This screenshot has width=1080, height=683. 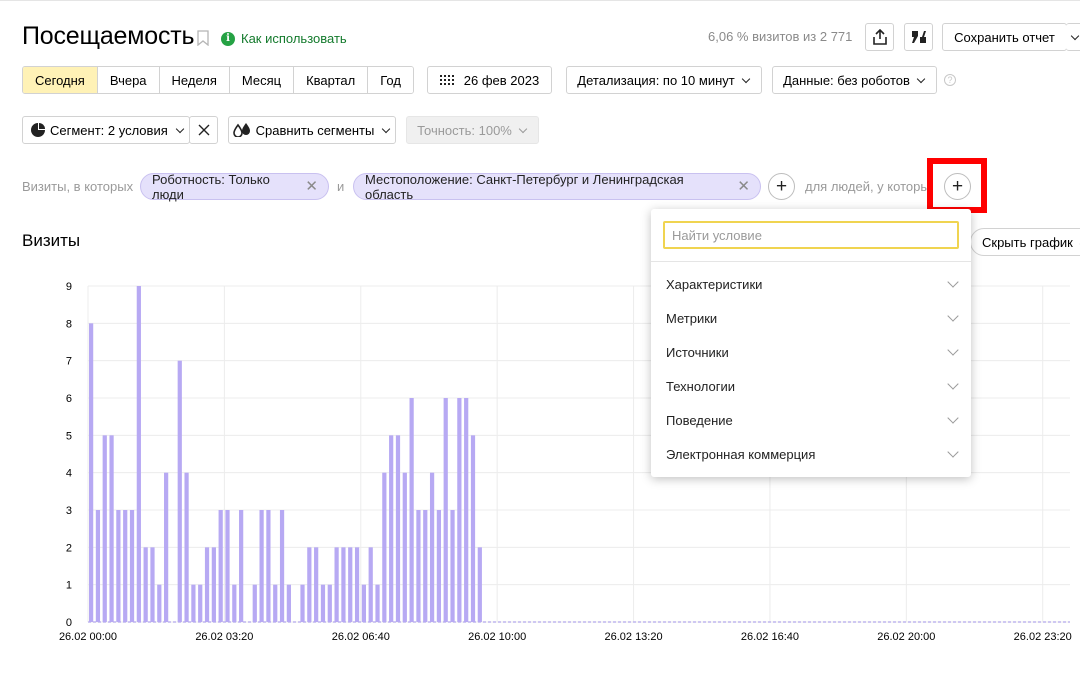 I want to click on save-options-button, so click(x=1073, y=37).